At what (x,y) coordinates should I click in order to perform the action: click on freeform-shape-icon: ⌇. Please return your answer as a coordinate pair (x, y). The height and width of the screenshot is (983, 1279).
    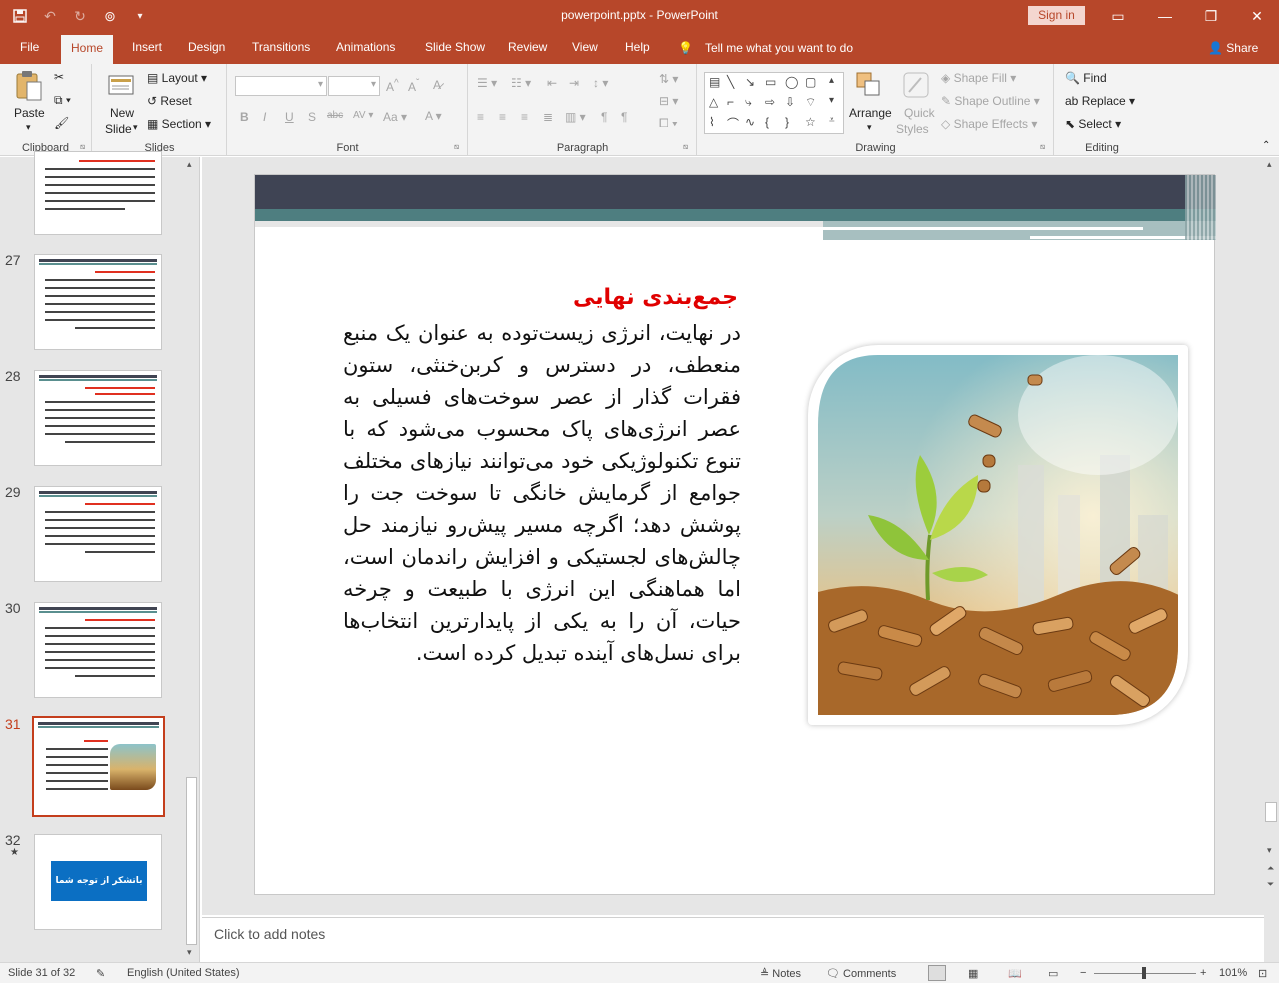
    Looking at the image, I should click on (712, 122).